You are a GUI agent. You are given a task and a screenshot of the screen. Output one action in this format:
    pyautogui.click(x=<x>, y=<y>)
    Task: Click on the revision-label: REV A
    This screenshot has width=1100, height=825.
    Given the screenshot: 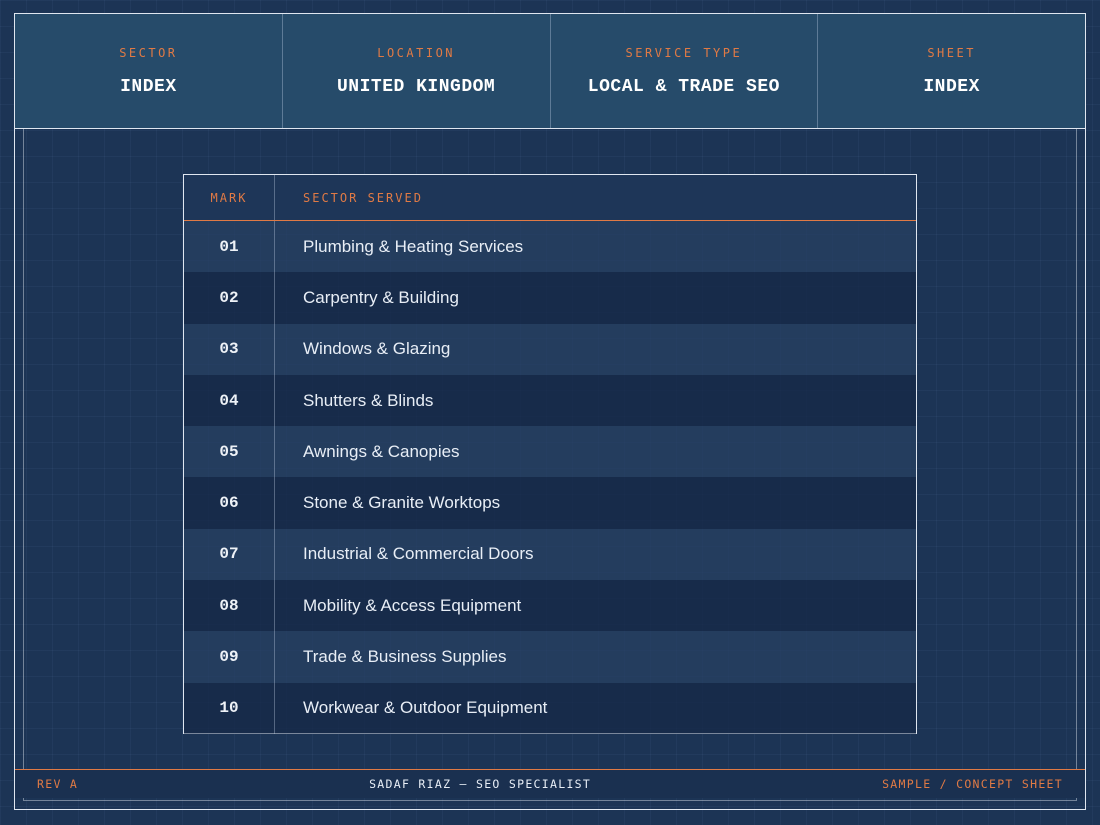 What is the action you would take?
    pyautogui.click(x=58, y=784)
    